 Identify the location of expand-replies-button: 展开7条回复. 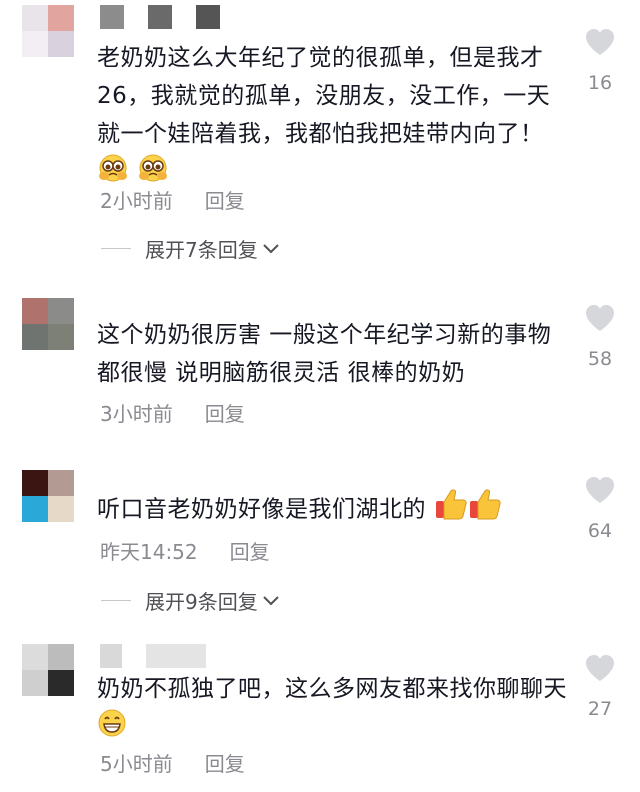
(190, 248).